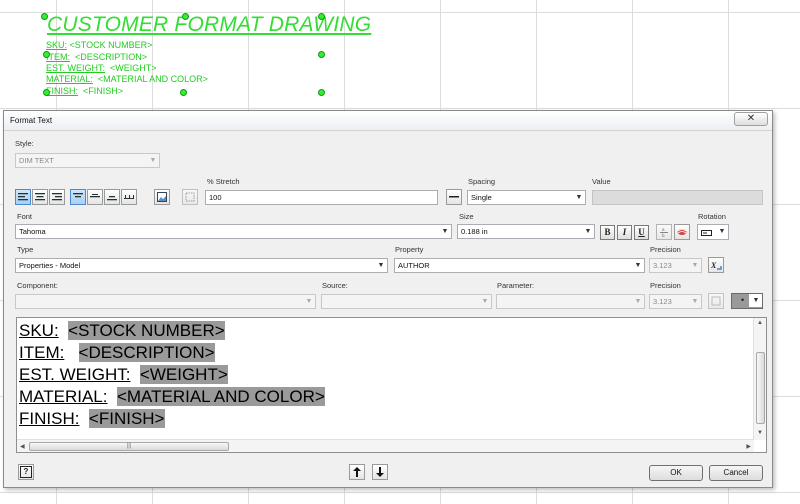  What do you see at coordinates (127, 79) in the screenshot?
I see `drawing-line-material: MATERIAL: <MATERIAL AND COLOR>` at bounding box center [127, 79].